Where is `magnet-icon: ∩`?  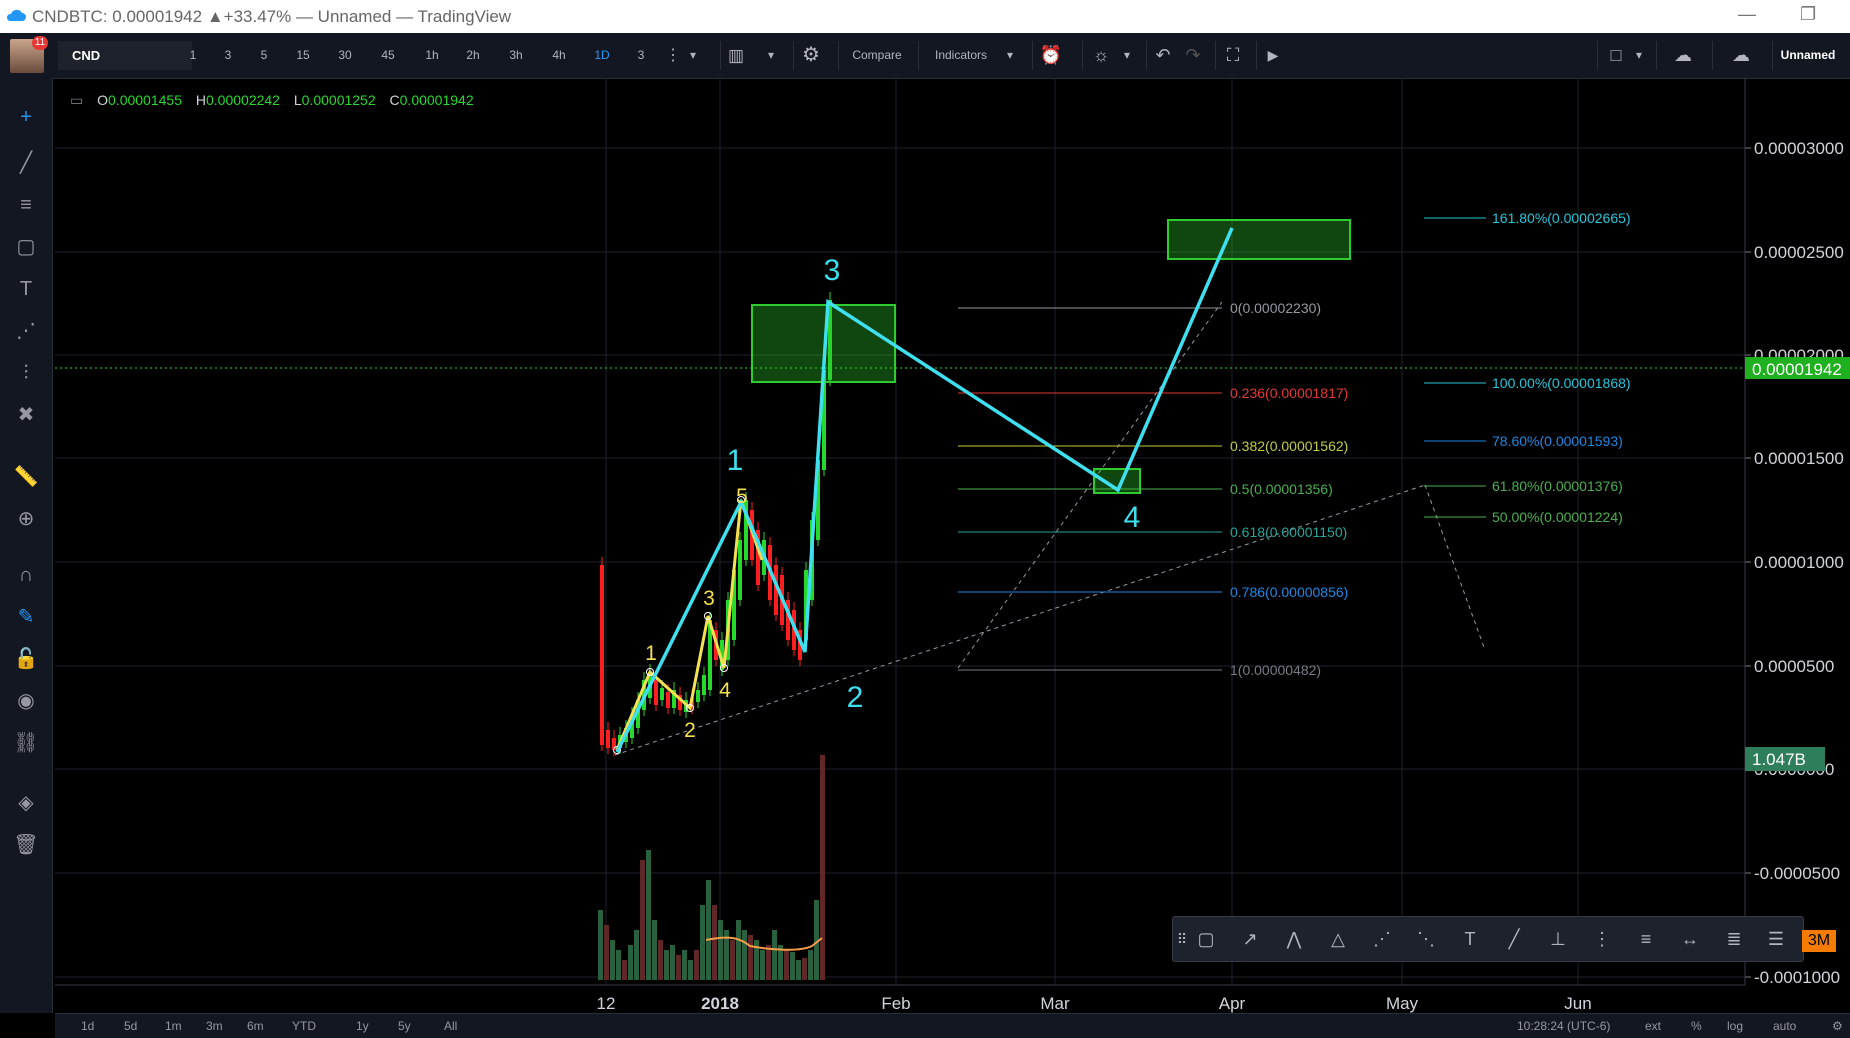
magnet-icon: ∩ is located at coordinates (26, 575).